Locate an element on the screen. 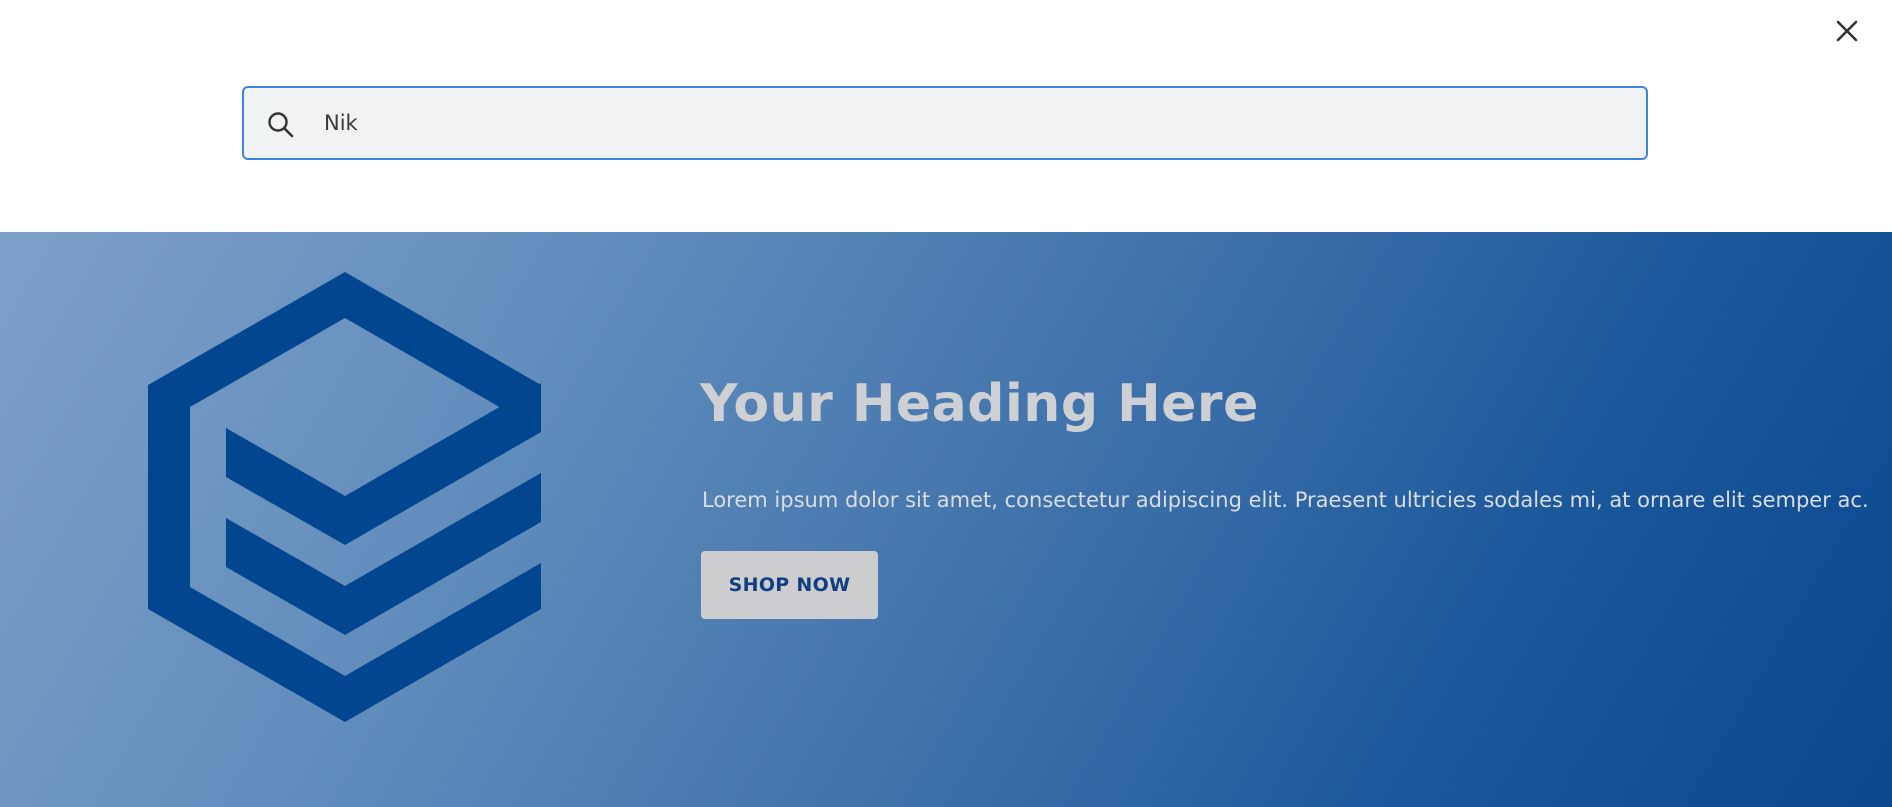 The height and width of the screenshot is (807, 1892). close-button is located at coordinates (1847, 31).